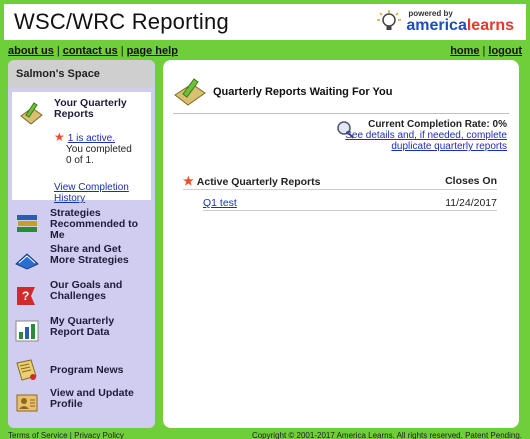 The image size is (530, 439). I want to click on sidebar-item-label: Your Quarterly Reports, so click(90, 108).